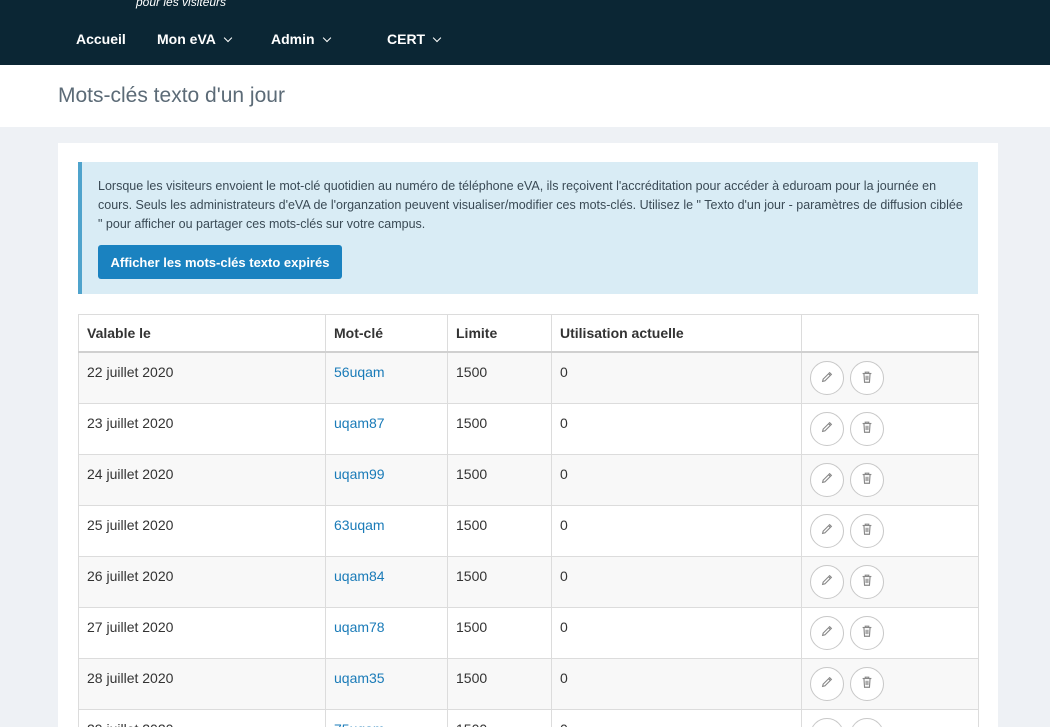  What do you see at coordinates (359, 372) in the screenshot?
I see `keyword-link: 56uqam` at bounding box center [359, 372].